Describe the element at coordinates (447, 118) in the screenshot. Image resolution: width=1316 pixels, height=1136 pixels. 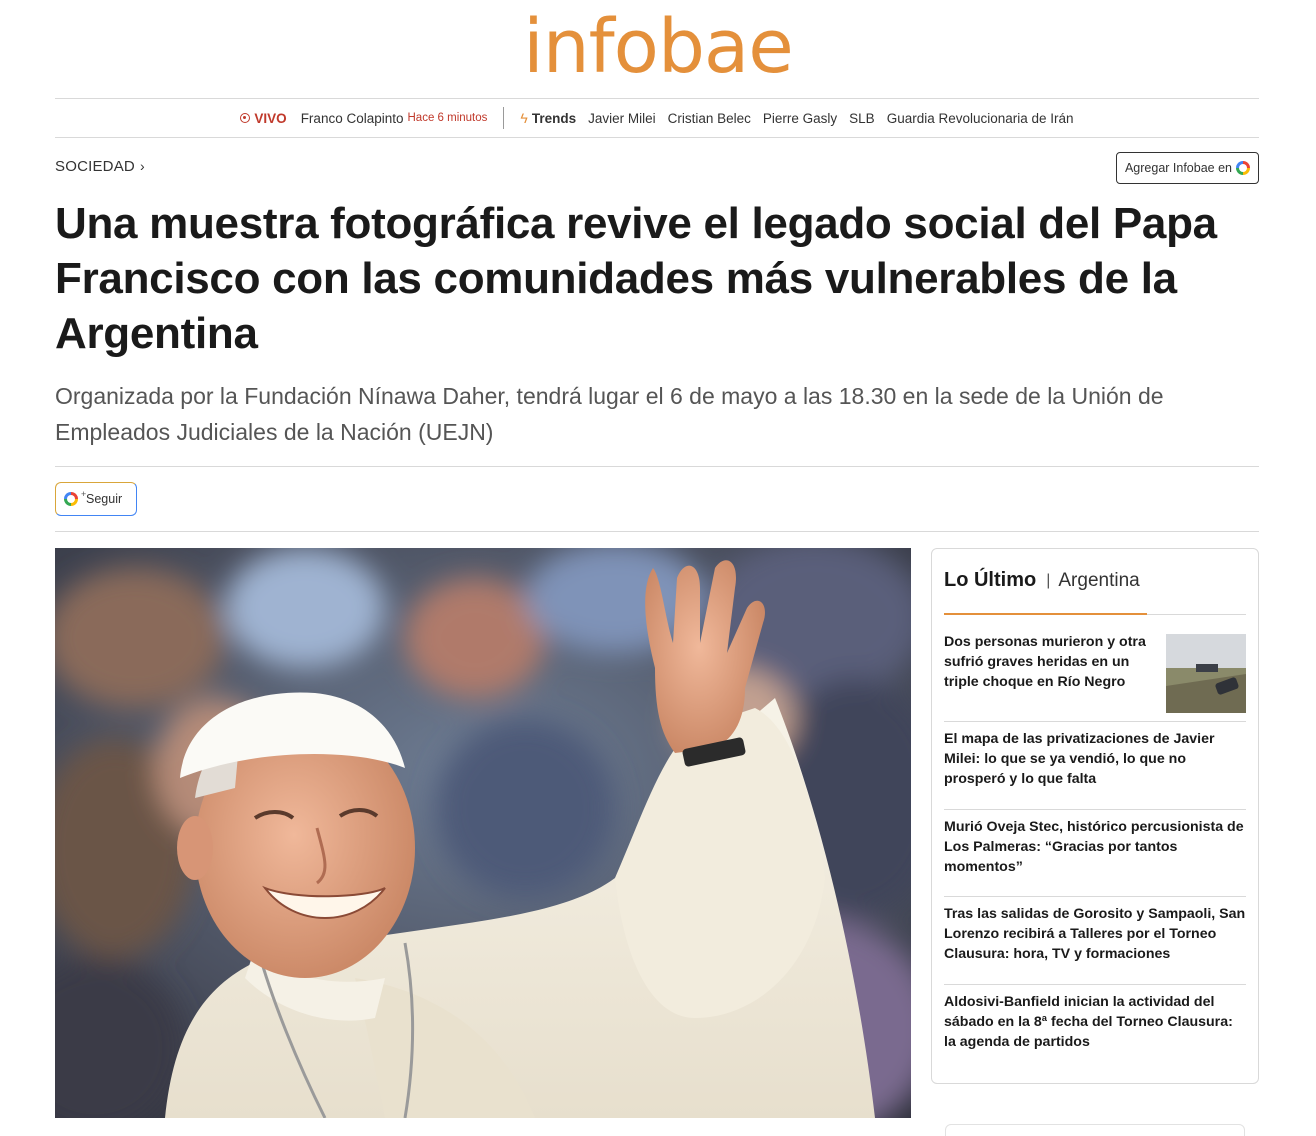
I see `live-time: Hace 6 minutos` at that location.